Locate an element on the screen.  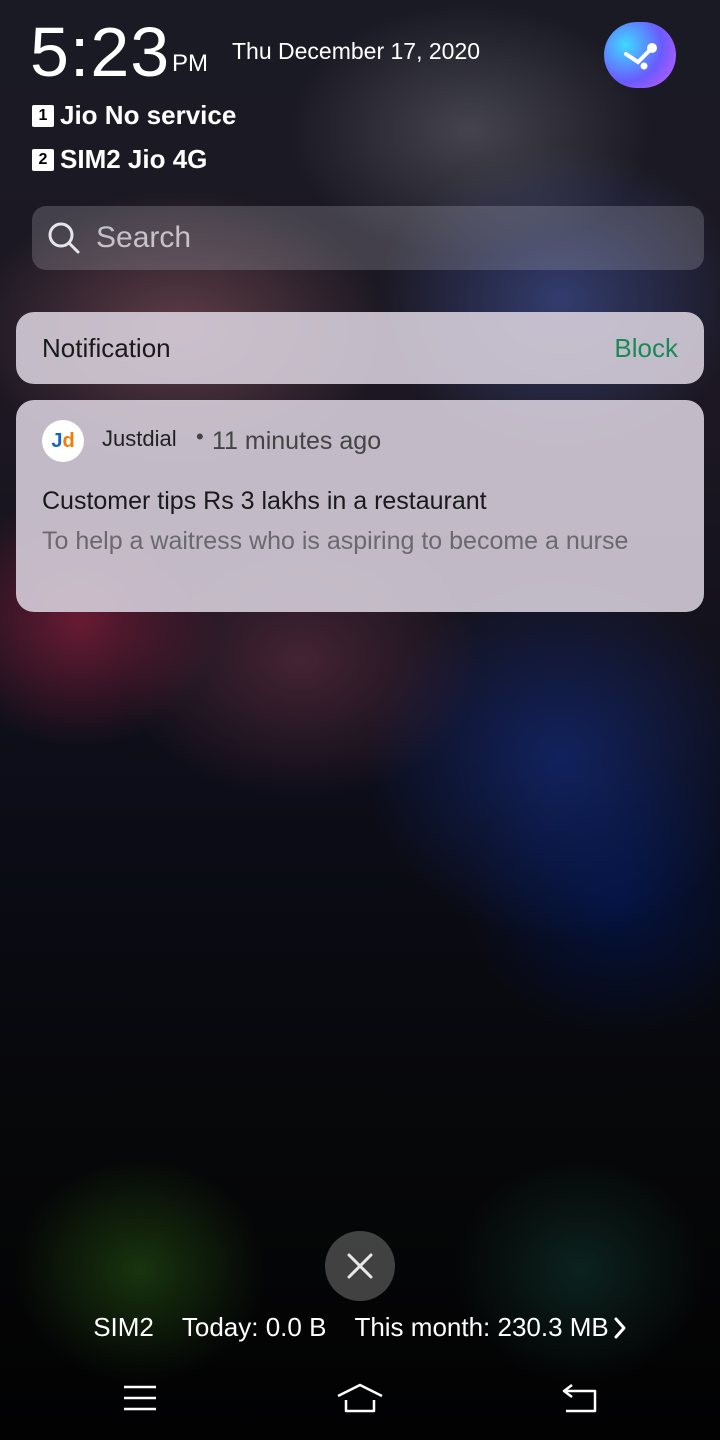
clear-all-button is located at coordinates (360, 1266).